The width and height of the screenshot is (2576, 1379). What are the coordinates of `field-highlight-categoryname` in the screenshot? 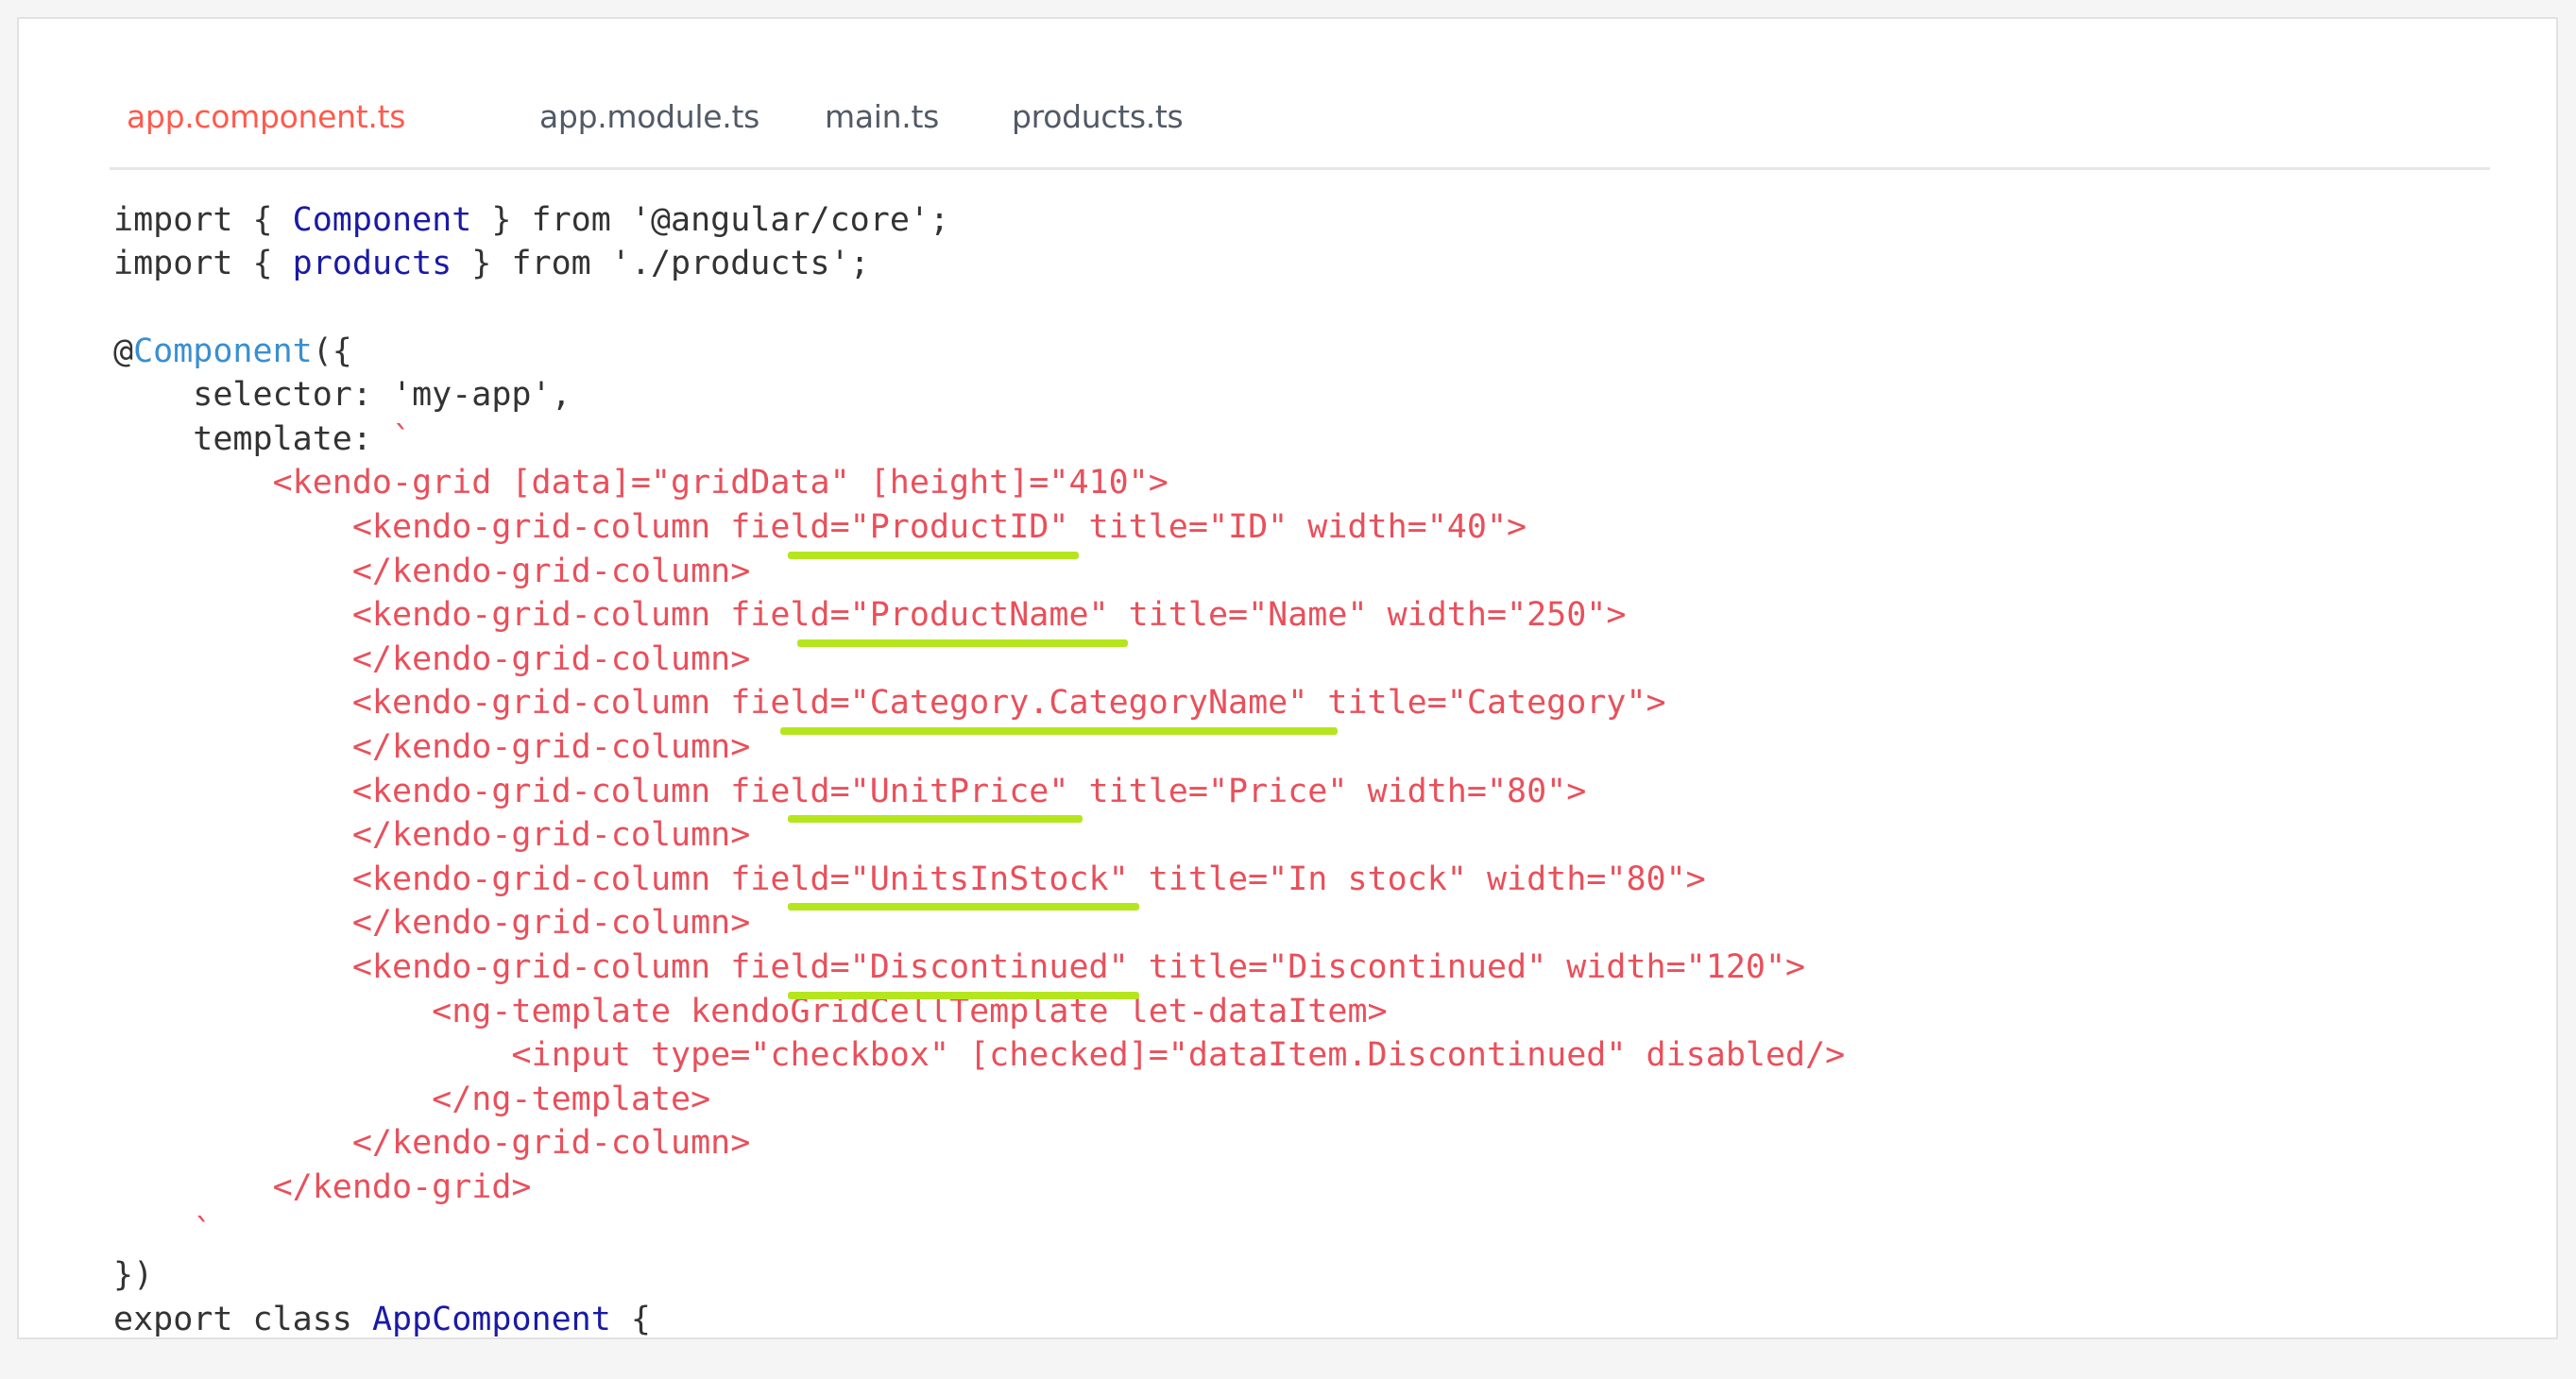 It's located at (1059, 731).